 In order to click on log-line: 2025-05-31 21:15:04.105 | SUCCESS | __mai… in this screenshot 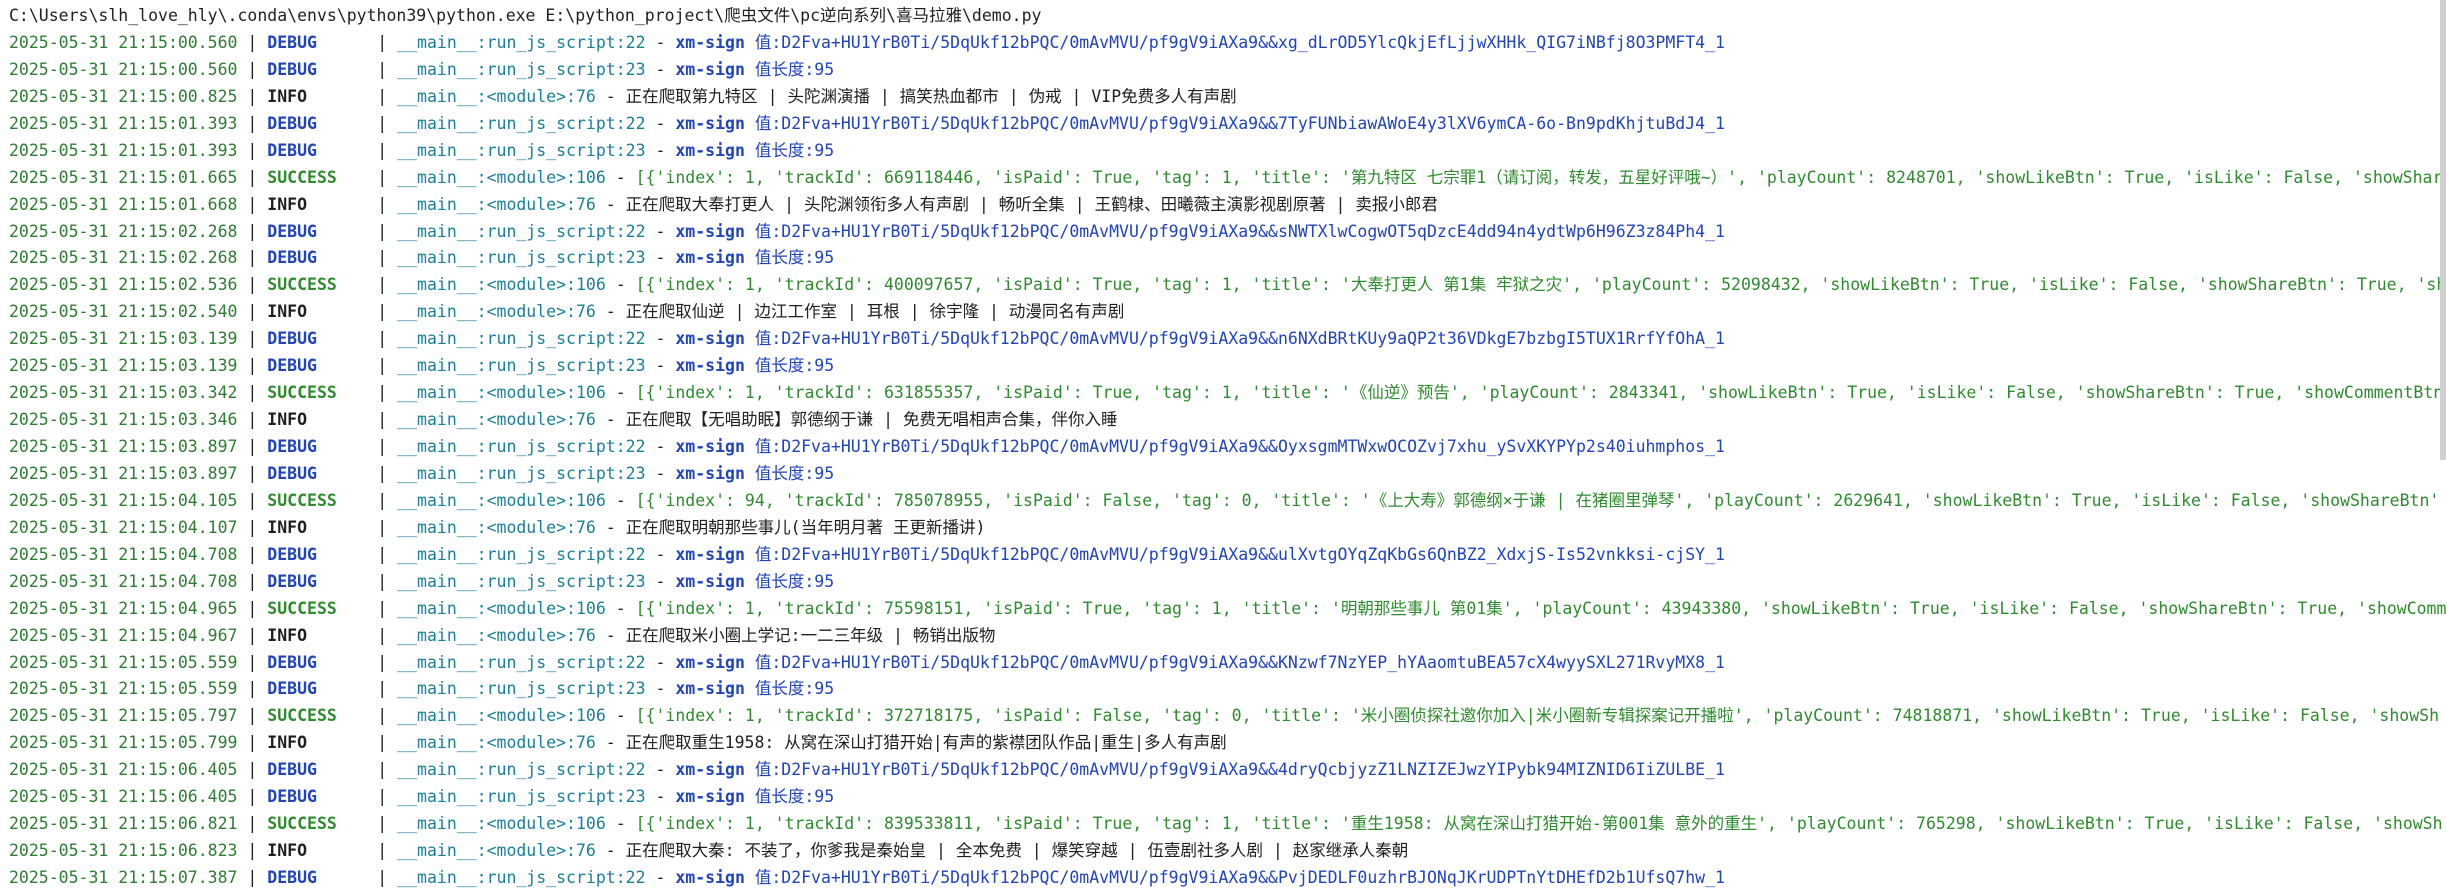, I will do `click(1227, 501)`.